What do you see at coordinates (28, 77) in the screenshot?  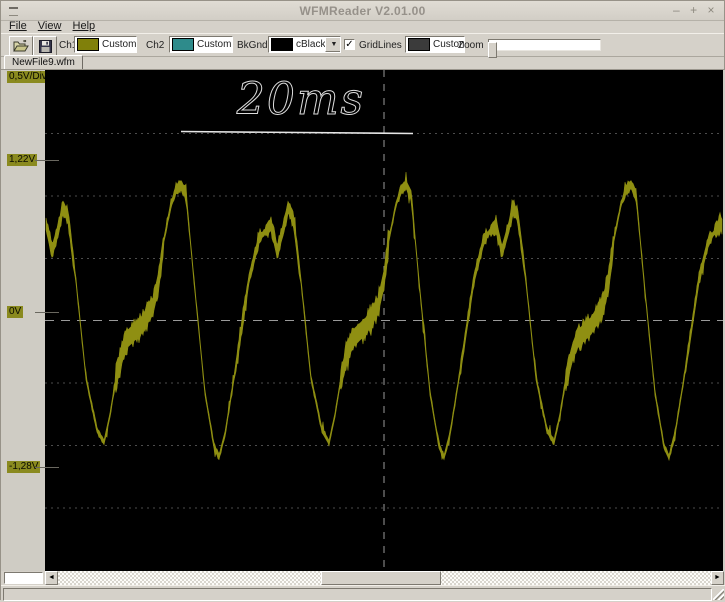 I see `axis-label: 0,5V/Div` at bounding box center [28, 77].